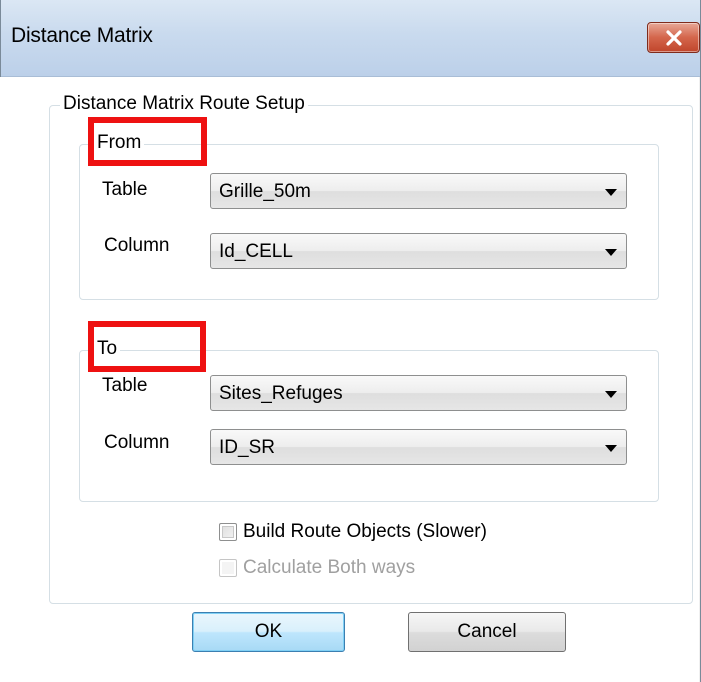 Image resolution: width=701 pixels, height=682 pixels. I want to click on to-column-value: ID_SR, so click(247, 447).